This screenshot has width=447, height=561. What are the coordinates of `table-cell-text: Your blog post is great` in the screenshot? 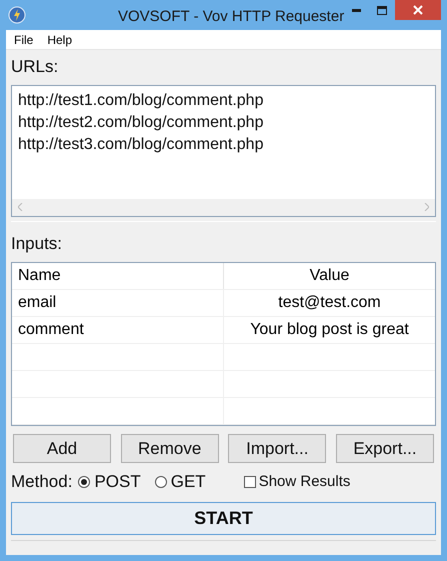 It's located at (329, 330).